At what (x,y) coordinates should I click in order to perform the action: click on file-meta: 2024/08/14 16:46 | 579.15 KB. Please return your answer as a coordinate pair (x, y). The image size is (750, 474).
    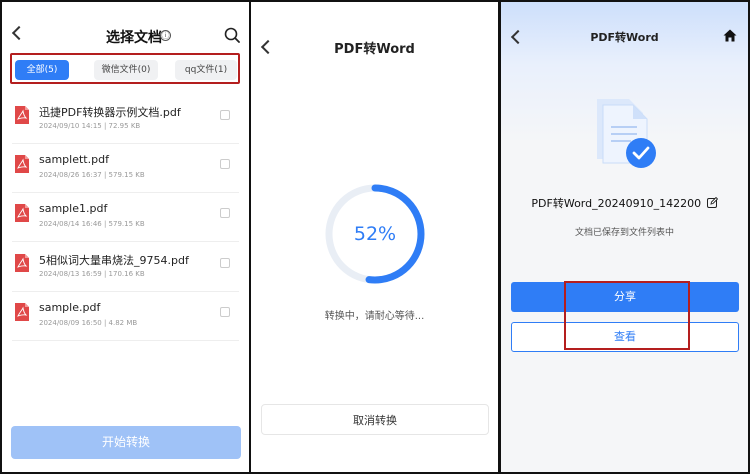
    Looking at the image, I should click on (92, 224).